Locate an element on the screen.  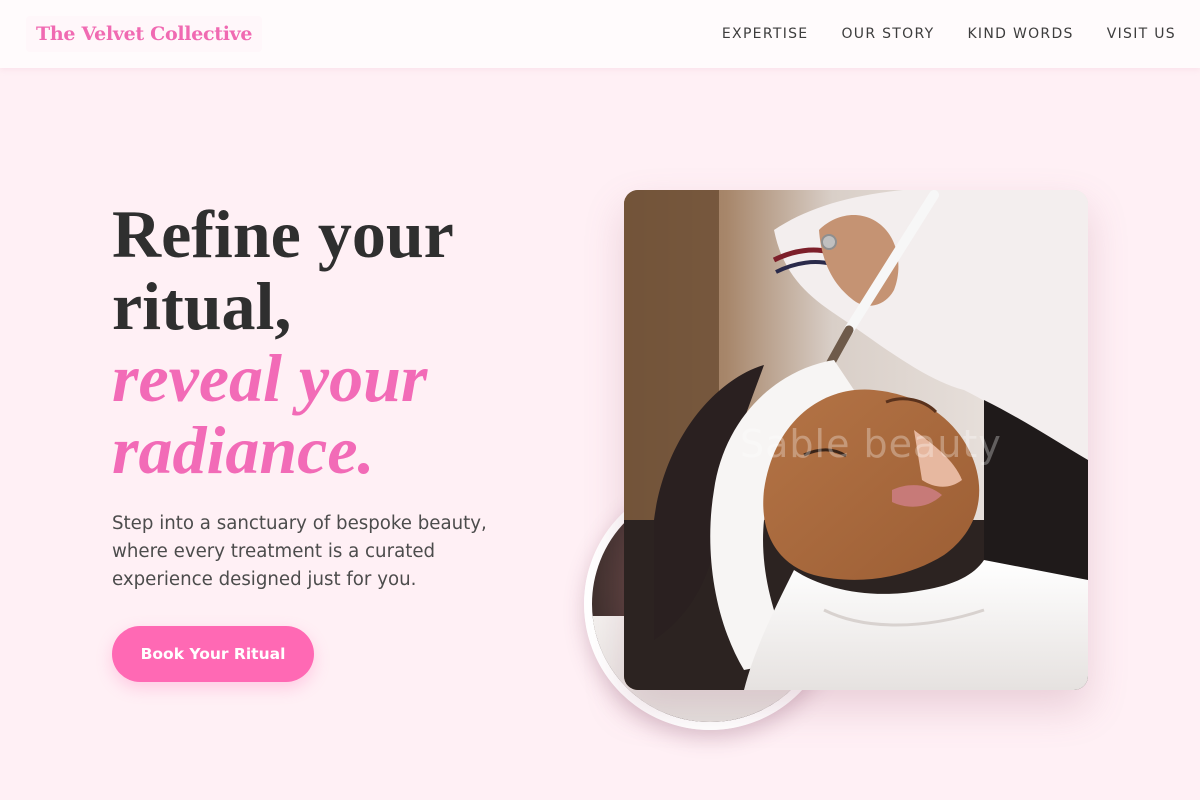
book-ritual-button: Book Your Ritual is located at coordinates (213, 654).